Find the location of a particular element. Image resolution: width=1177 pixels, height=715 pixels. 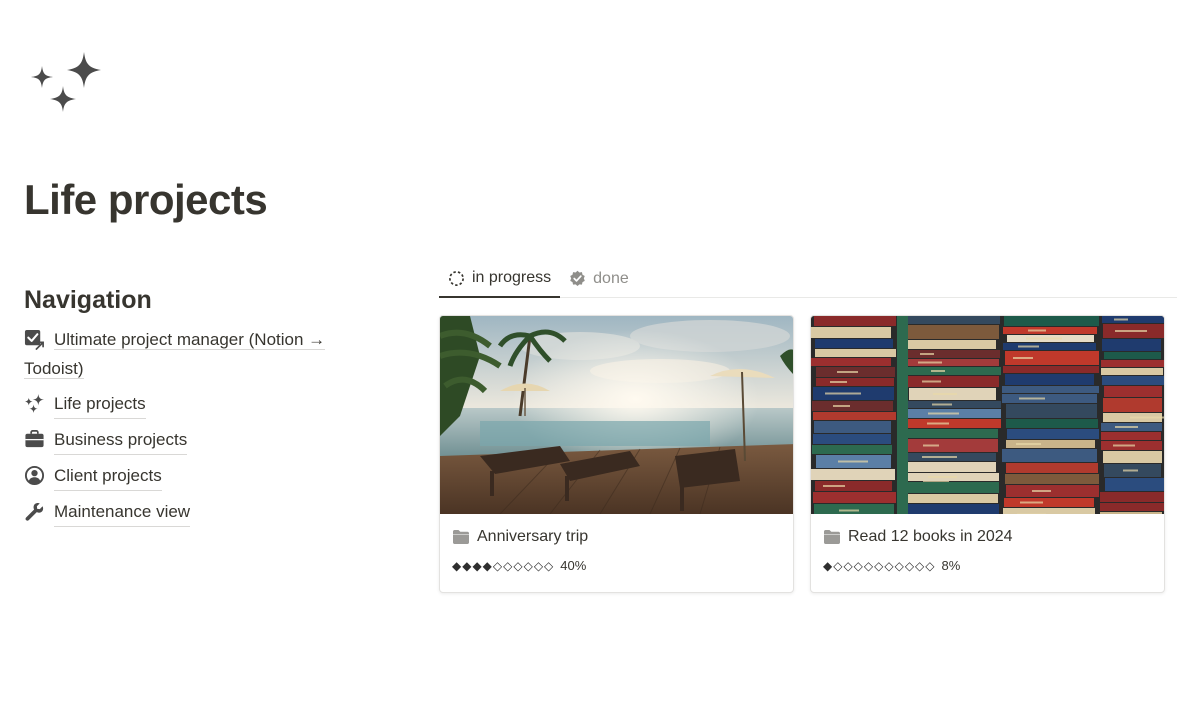

stacked-books-photo is located at coordinates (987, 415).